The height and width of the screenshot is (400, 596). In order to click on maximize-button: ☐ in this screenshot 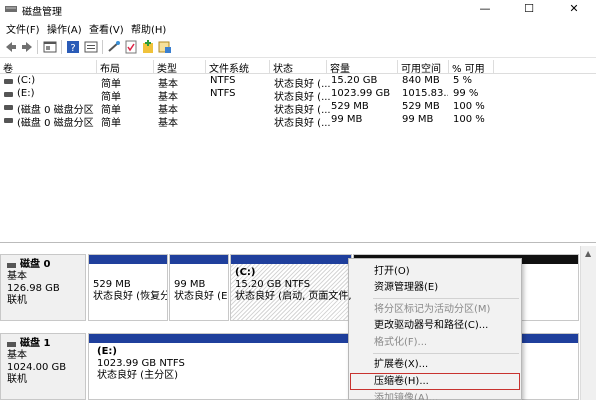, I will do `click(529, 9)`.